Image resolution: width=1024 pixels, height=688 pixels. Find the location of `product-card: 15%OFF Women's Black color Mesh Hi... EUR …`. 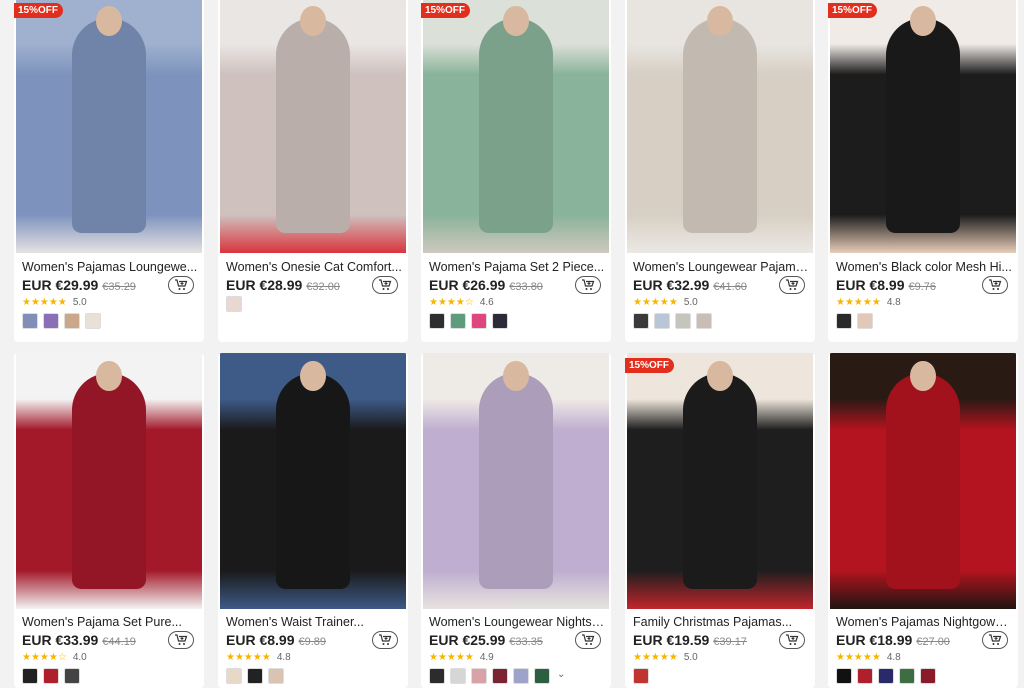

product-card: 15%OFF Women's Black color Mesh Hi... EUR … is located at coordinates (923, 171).